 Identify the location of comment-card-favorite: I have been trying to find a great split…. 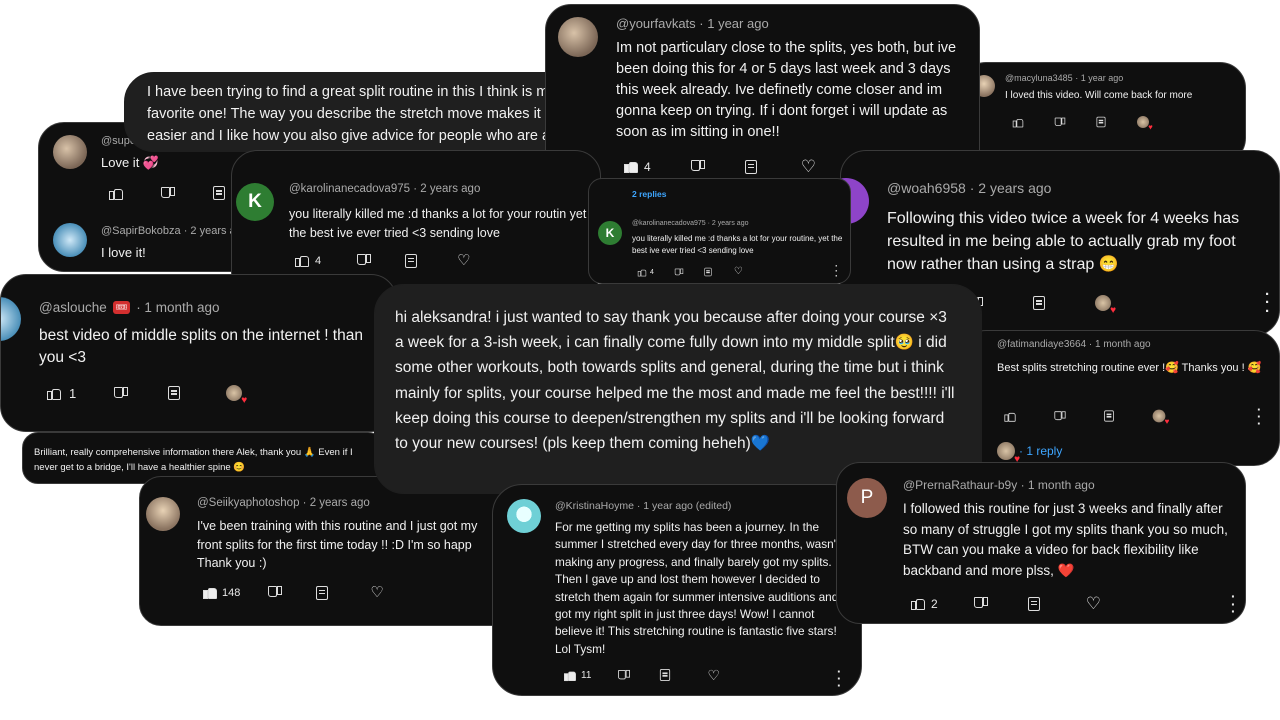
(367, 112).